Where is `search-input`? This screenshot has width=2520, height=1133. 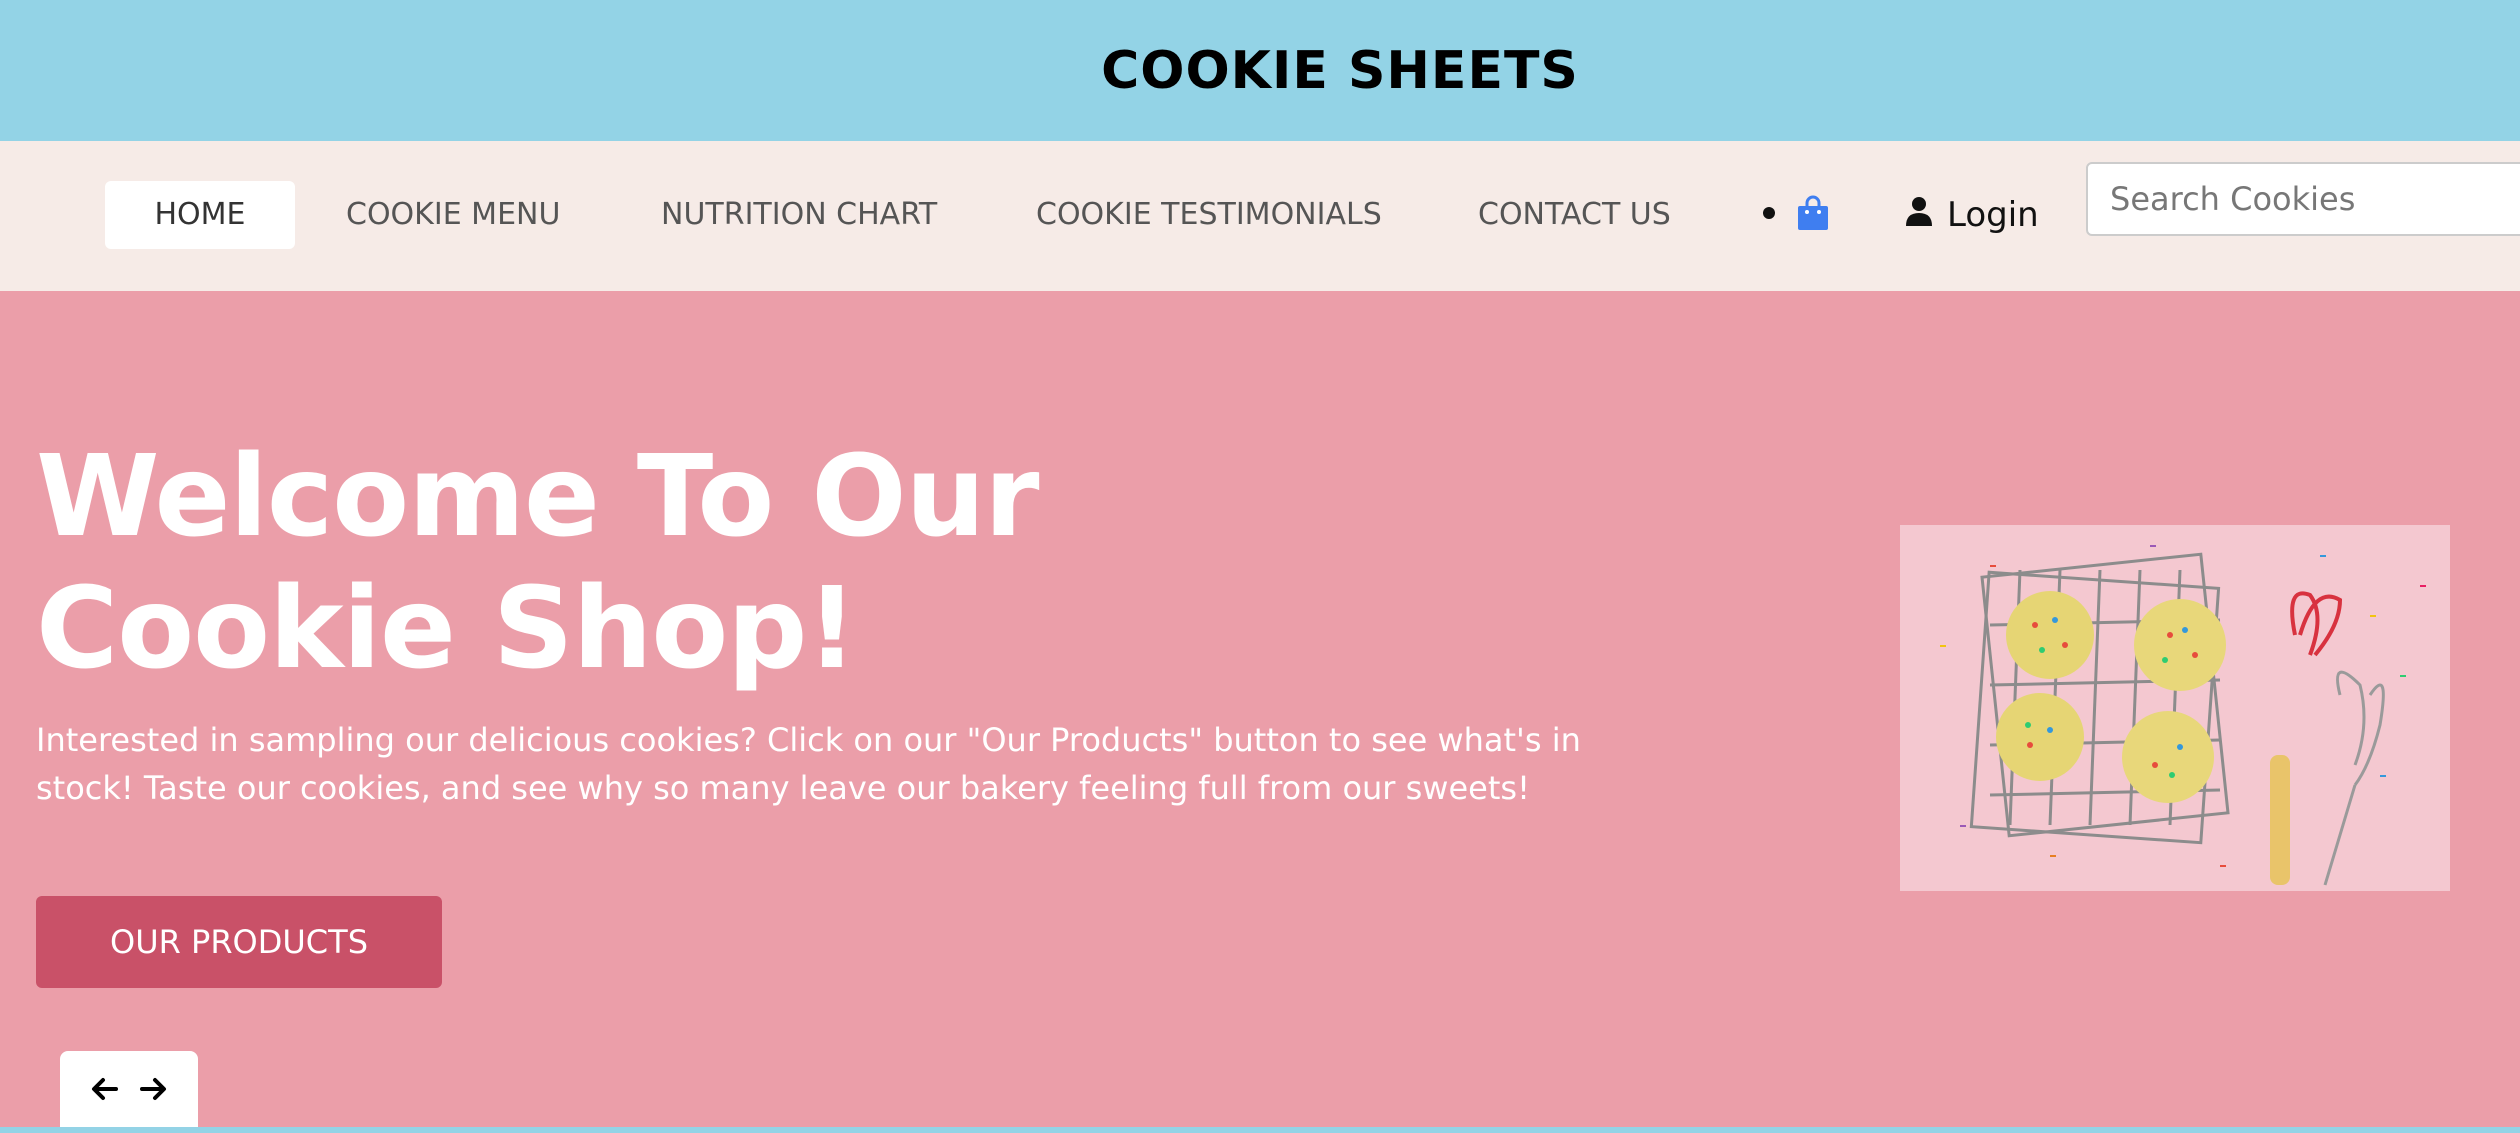 search-input is located at coordinates (2303, 199).